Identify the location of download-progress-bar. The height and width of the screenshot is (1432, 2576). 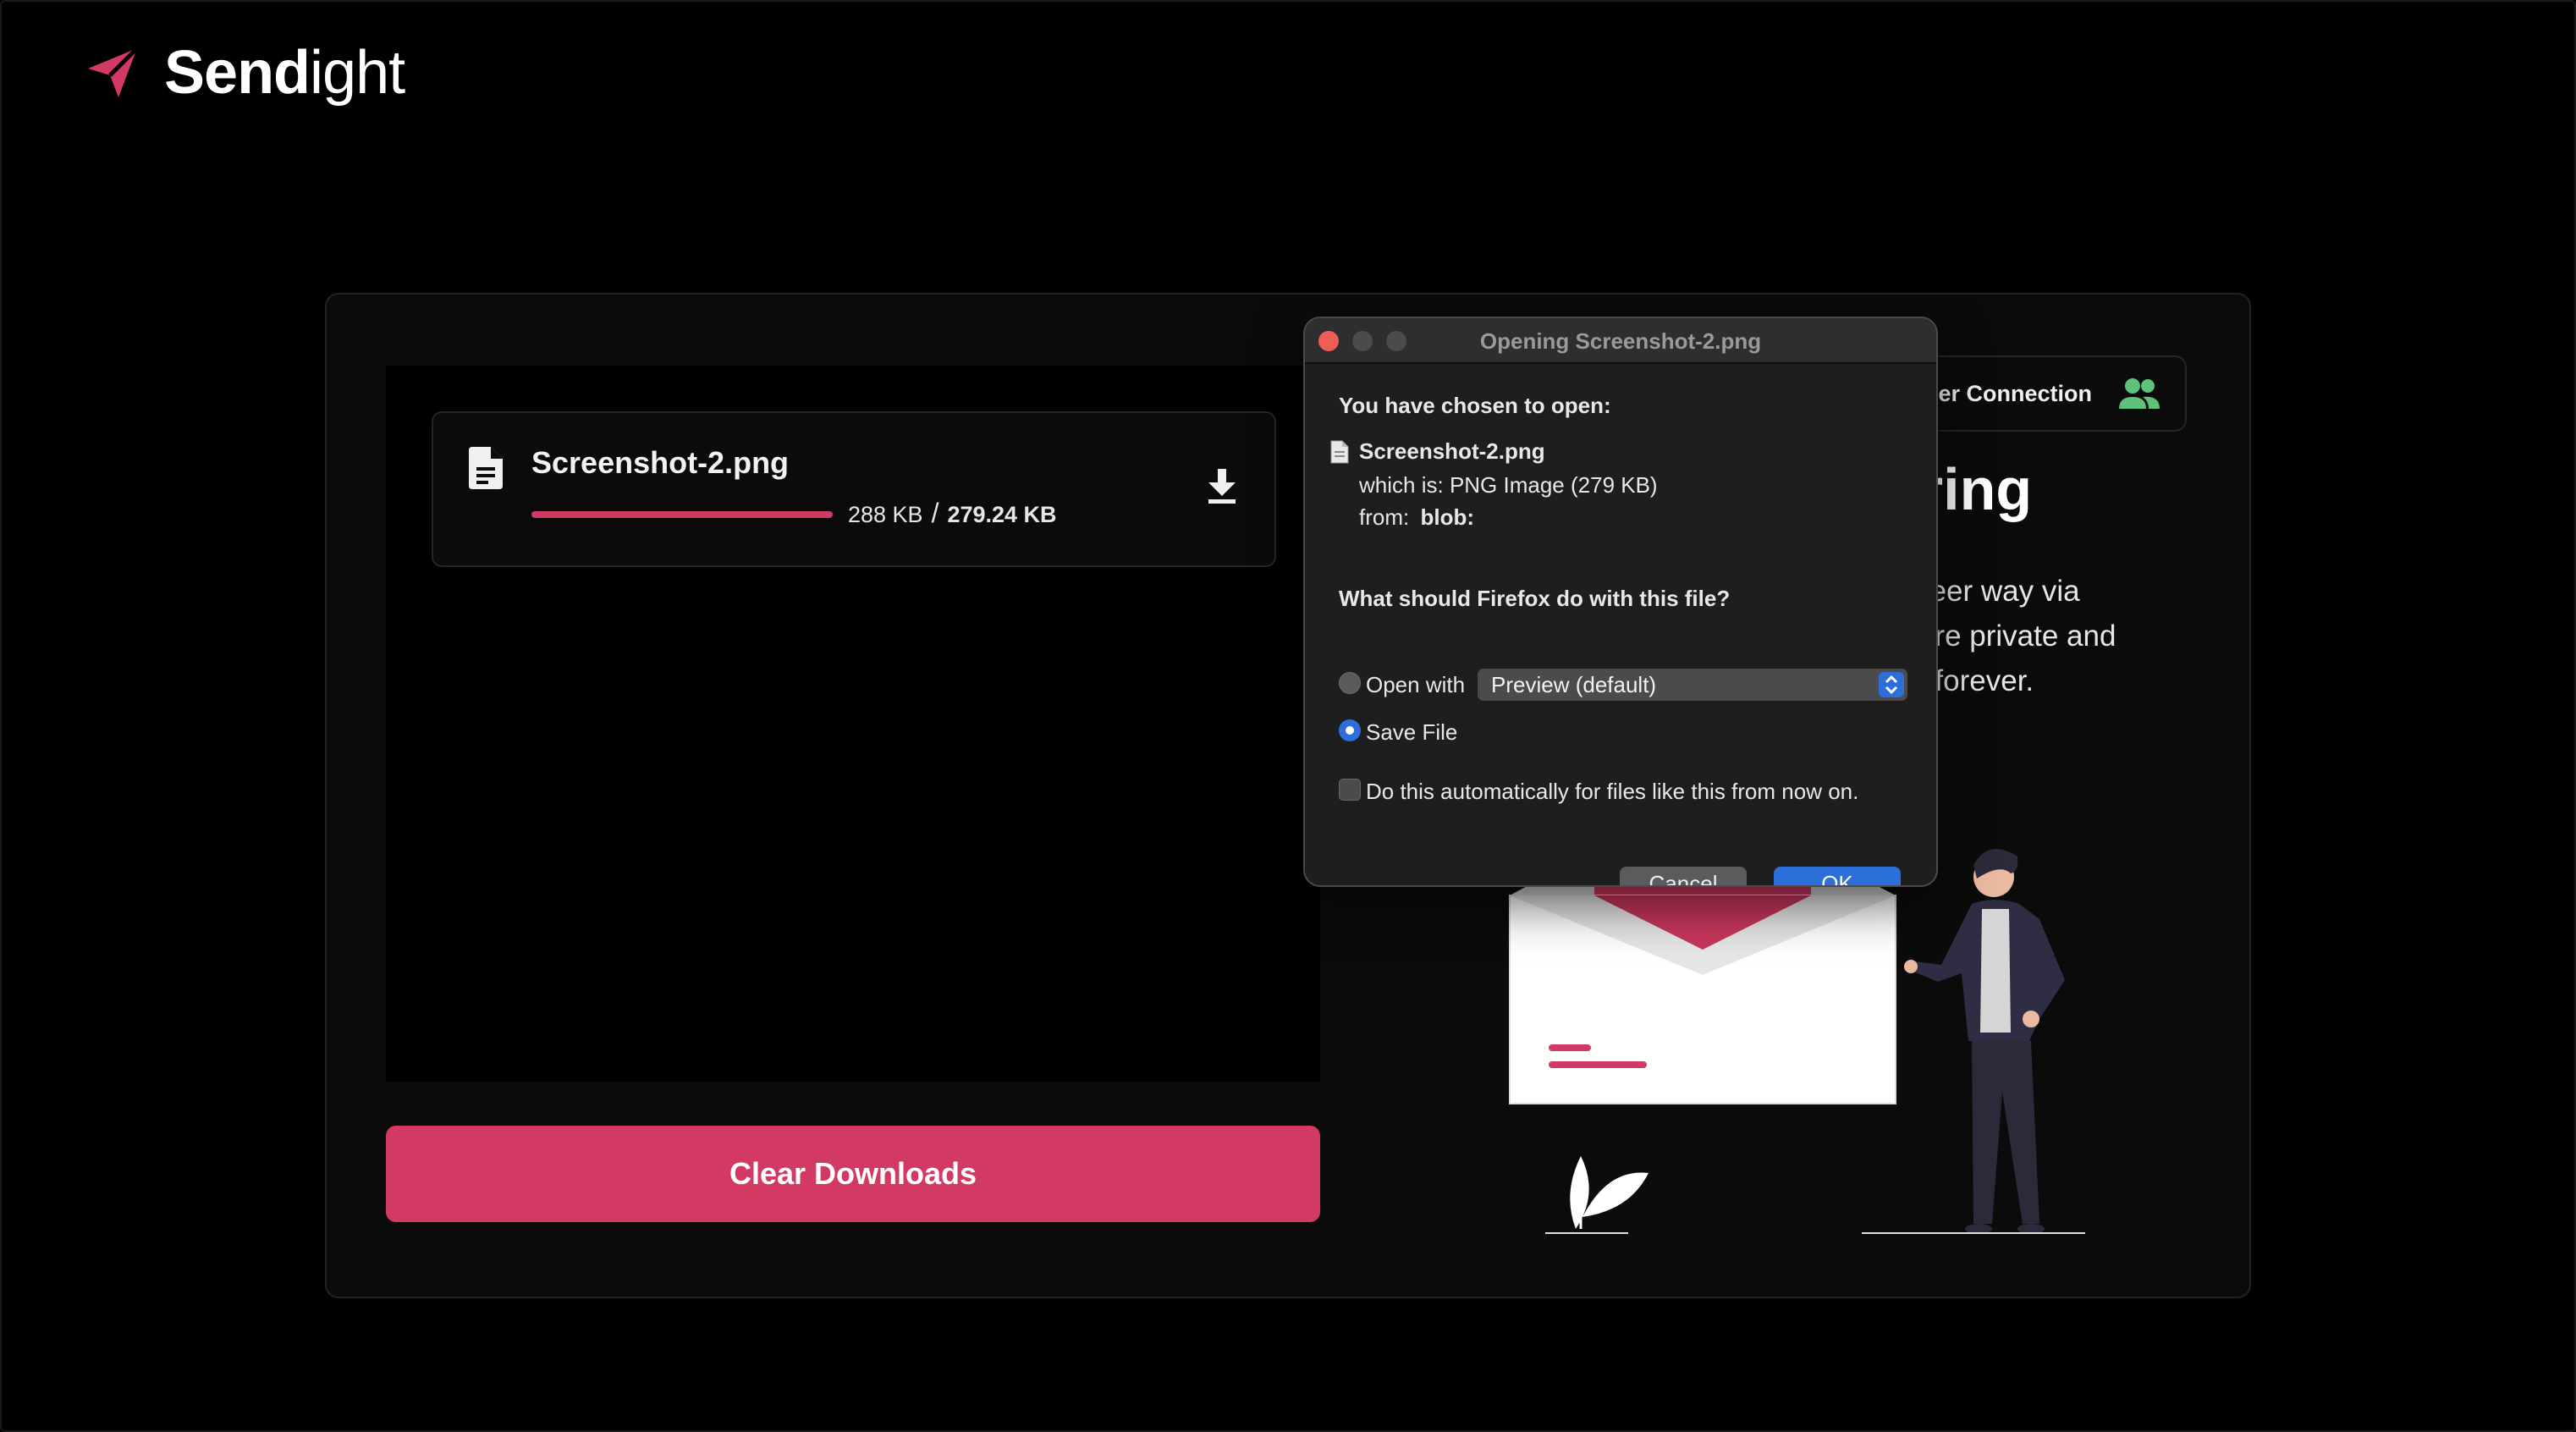
(682, 514).